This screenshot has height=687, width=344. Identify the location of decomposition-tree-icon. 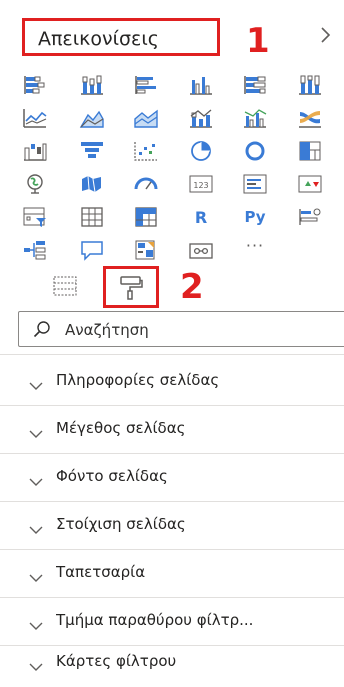
(35, 250).